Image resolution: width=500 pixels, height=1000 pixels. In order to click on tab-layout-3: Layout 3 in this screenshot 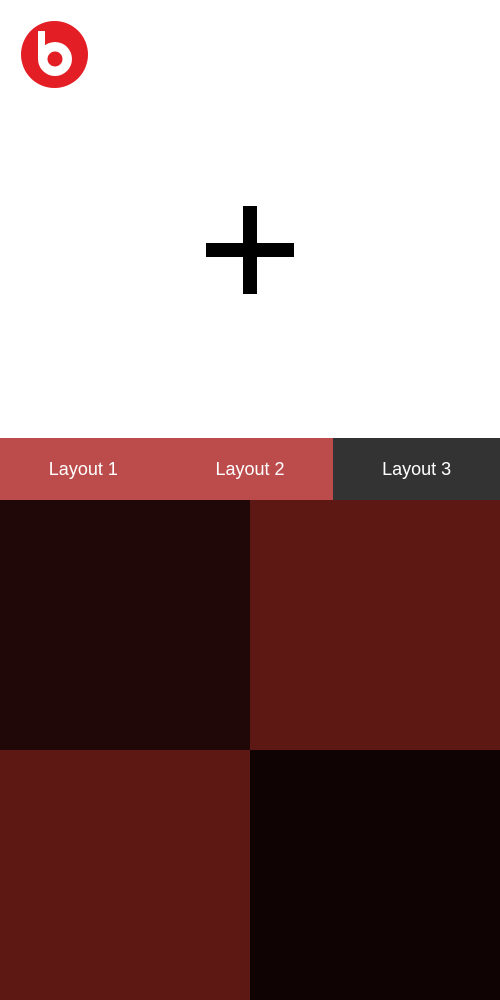, I will do `click(416, 469)`.